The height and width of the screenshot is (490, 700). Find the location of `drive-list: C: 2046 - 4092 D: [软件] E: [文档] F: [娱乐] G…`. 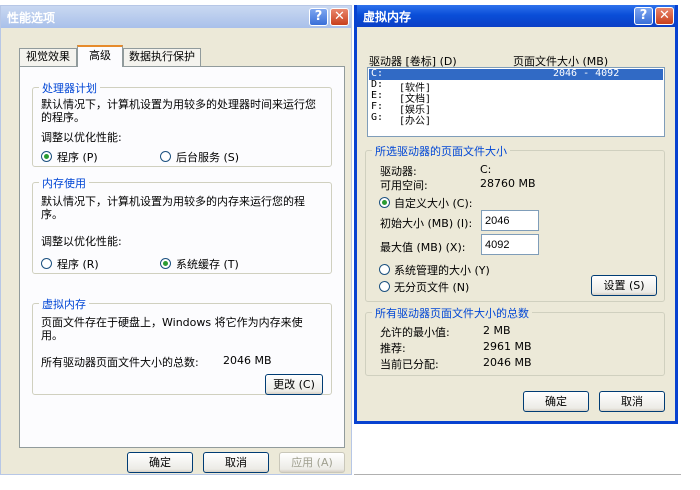

drive-list: C: 2046 - 4092 D: [软件] E: [文档] F: [娱乐] G… is located at coordinates (516, 102).